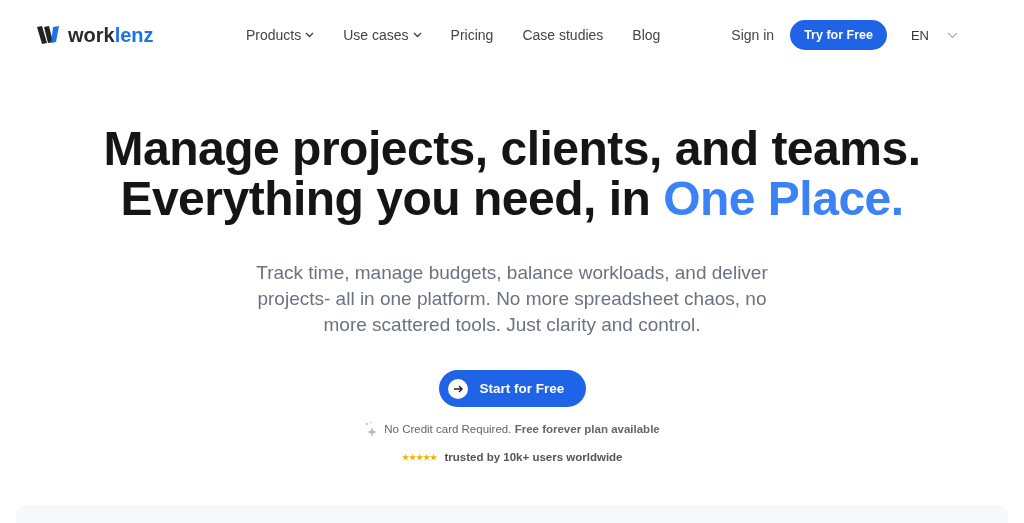 This screenshot has width=1024, height=523. What do you see at coordinates (512, 299) in the screenshot?
I see `subtitle: Track time, manage budgets, balance workloads, and deliver projects- all in one platform. No more spreadsheet chaos, no more scattered tools. Just clarity and control.` at bounding box center [512, 299].